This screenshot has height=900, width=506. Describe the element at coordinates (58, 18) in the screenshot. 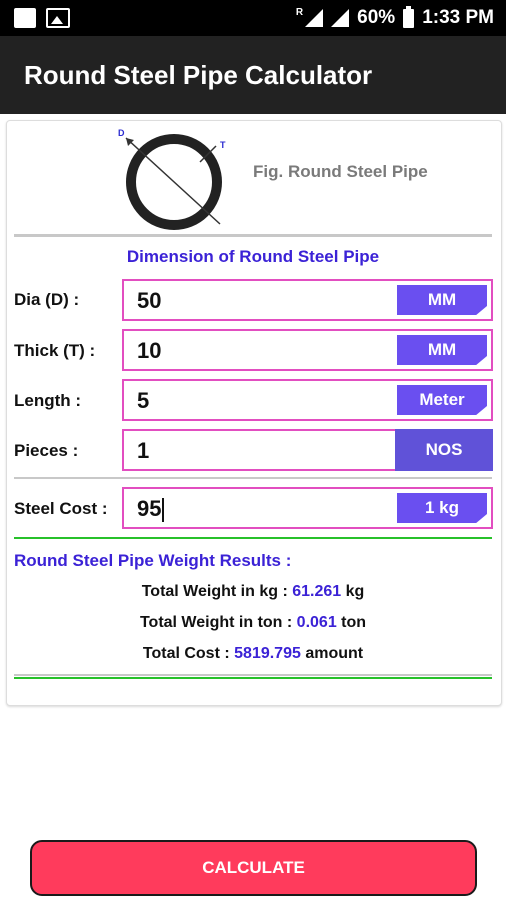

I see `image-notification-icon` at that location.